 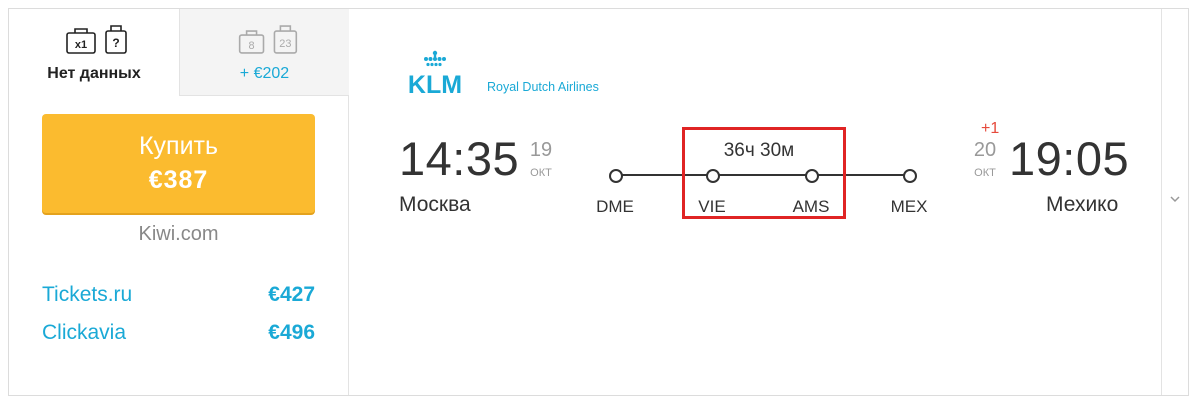 What do you see at coordinates (459, 158) in the screenshot?
I see `departure-time: 14:35` at bounding box center [459, 158].